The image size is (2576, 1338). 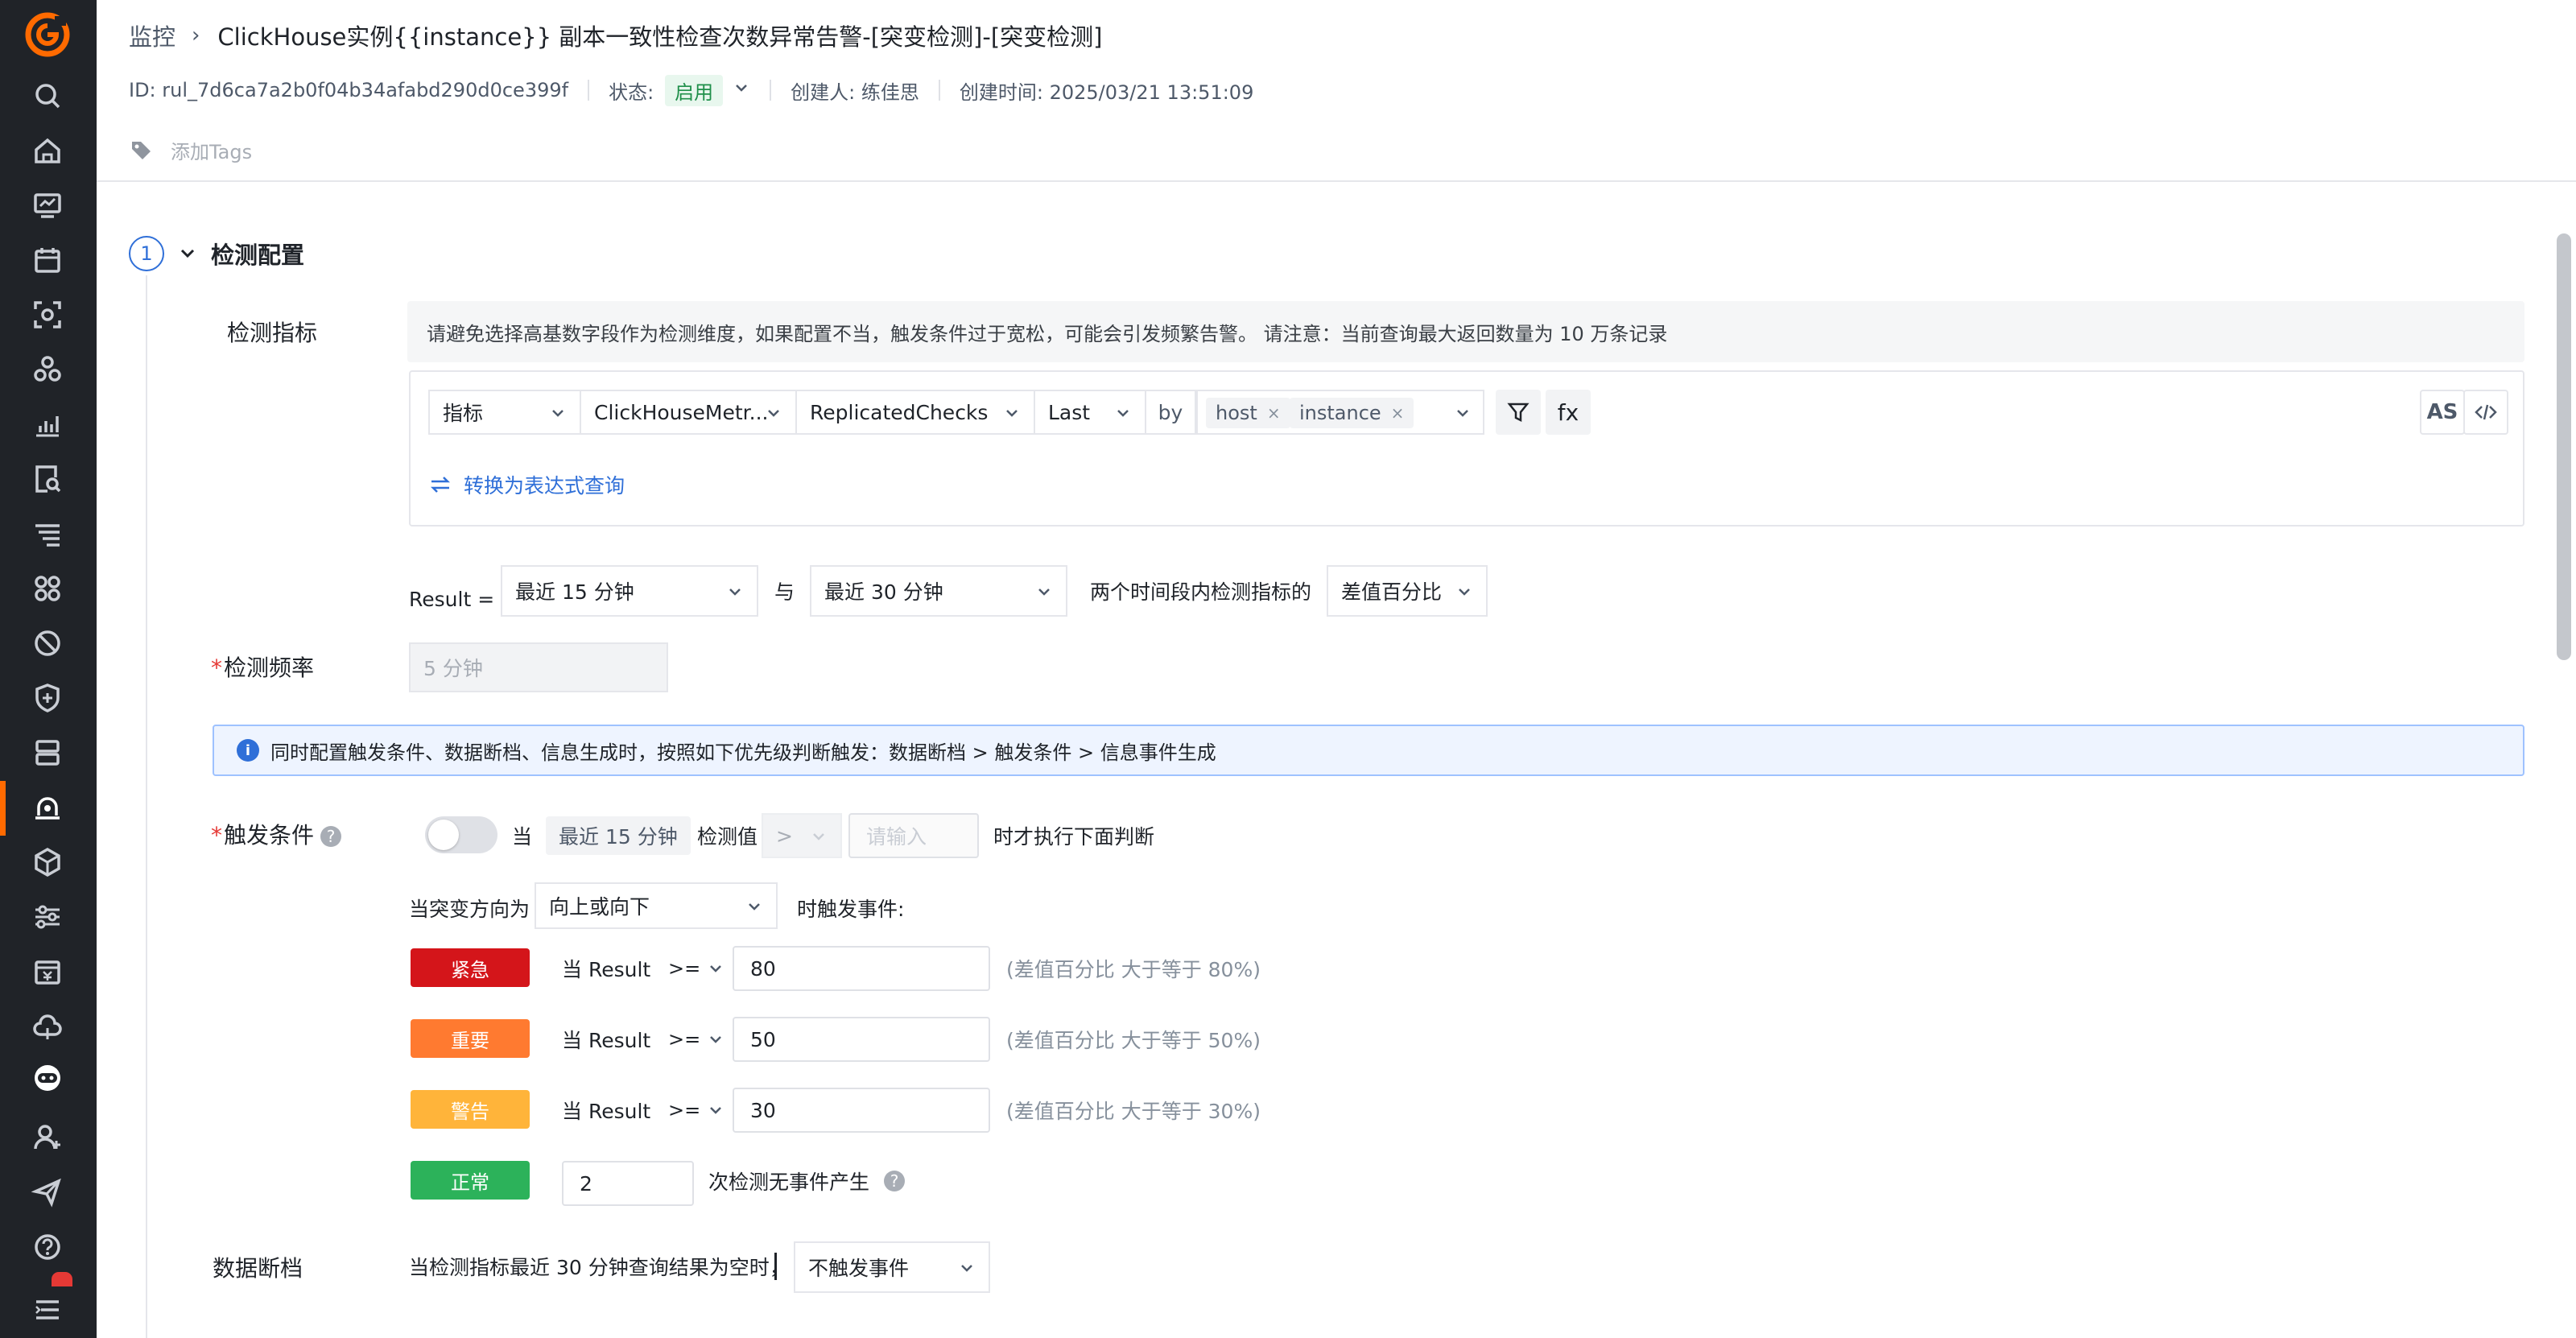 I want to click on sliders-icon, so click(x=47, y=917).